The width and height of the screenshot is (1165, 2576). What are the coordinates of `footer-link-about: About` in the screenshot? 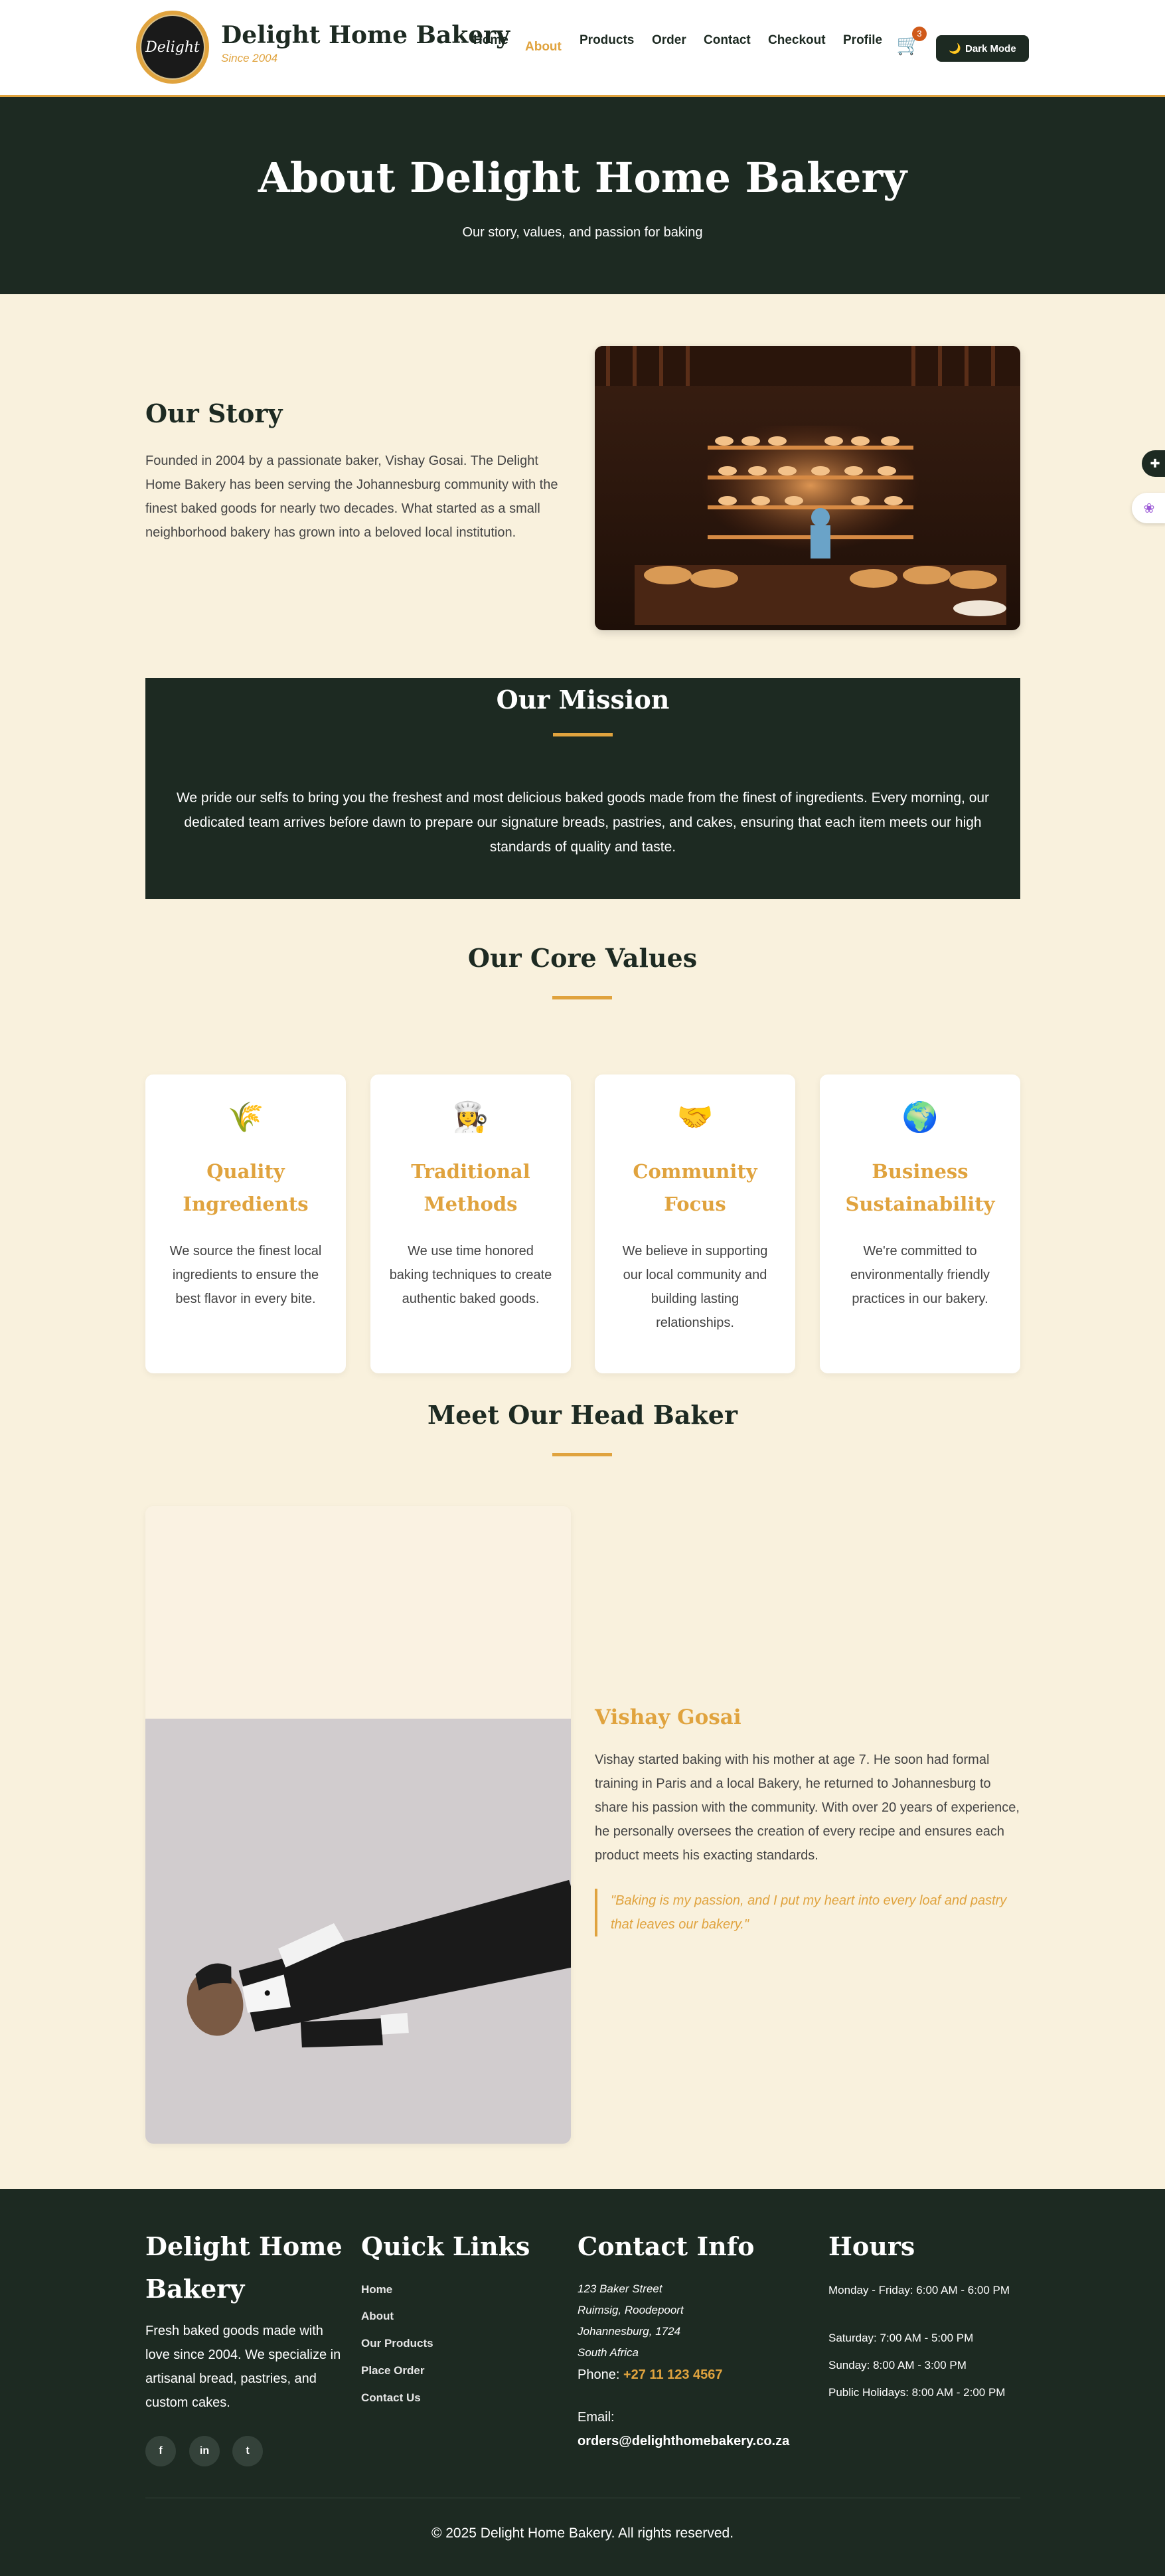 It's located at (377, 2316).